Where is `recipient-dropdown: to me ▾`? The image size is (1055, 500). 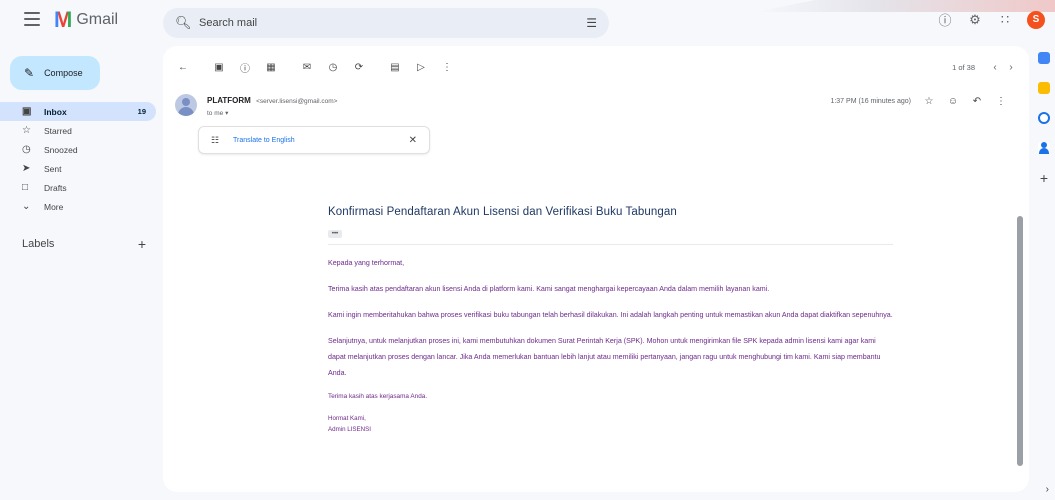
recipient-dropdown: to me ▾ is located at coordinates (217, 113).